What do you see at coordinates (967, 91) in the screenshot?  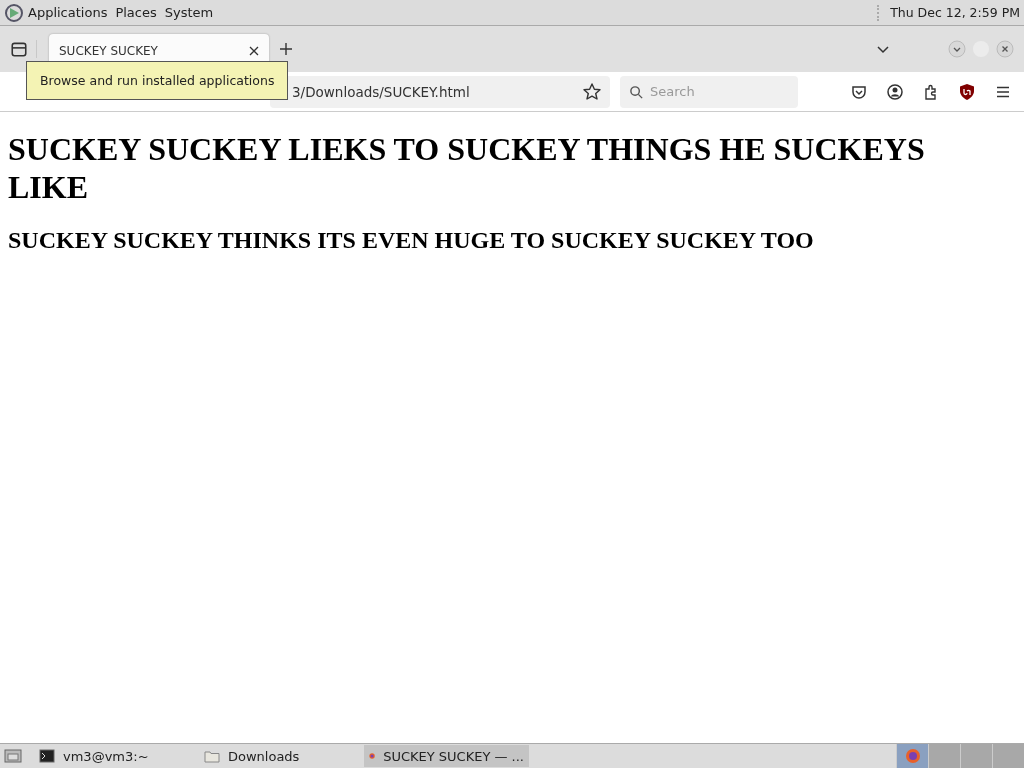 I see `shield-icon` at bounding box center [967, 91].